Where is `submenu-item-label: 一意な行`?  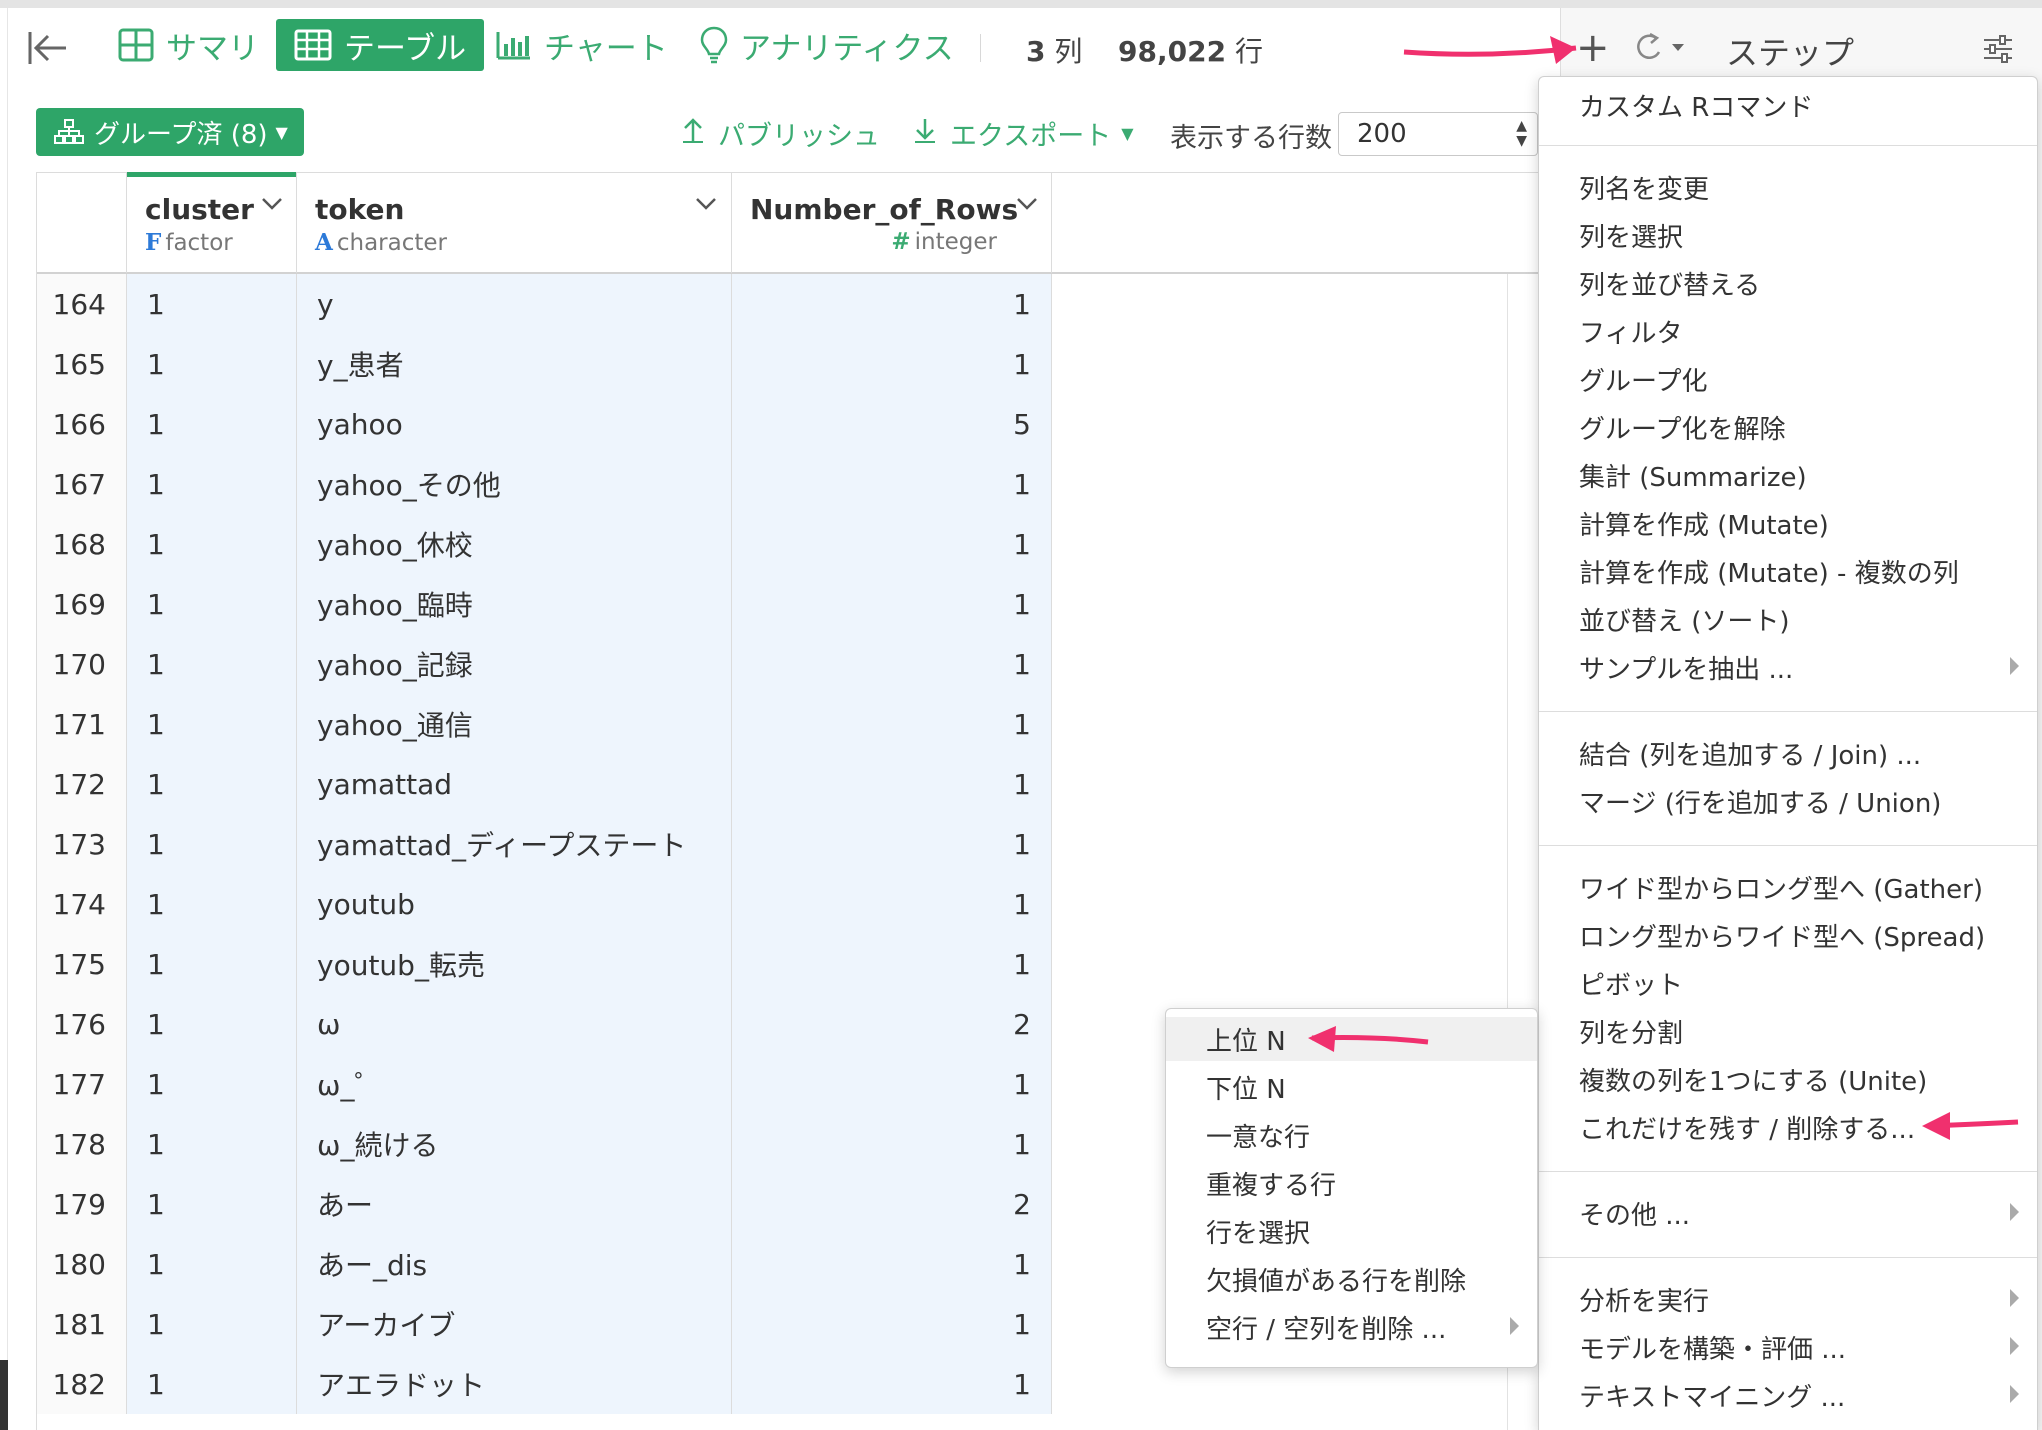 submenu-item-label: 一意な行 is located at coordinates (1258, 1137).